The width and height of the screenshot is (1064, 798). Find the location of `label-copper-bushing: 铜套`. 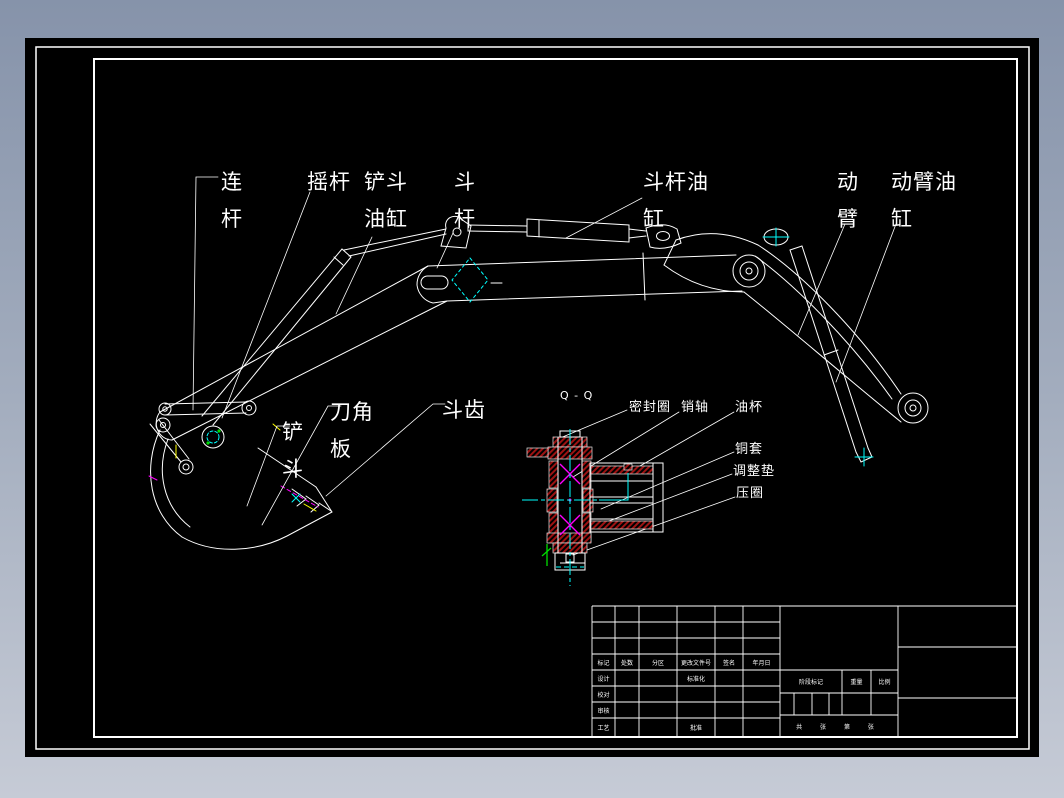

label-copper-bushing: 铜套 is located at coordinates (749, 449).